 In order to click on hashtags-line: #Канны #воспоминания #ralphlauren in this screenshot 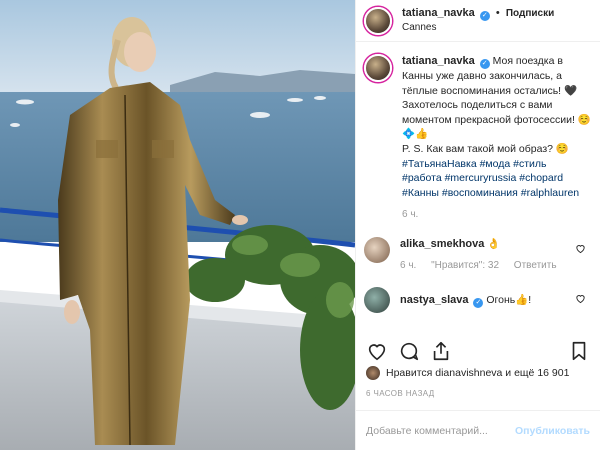, I will do `click(490, 193)`.